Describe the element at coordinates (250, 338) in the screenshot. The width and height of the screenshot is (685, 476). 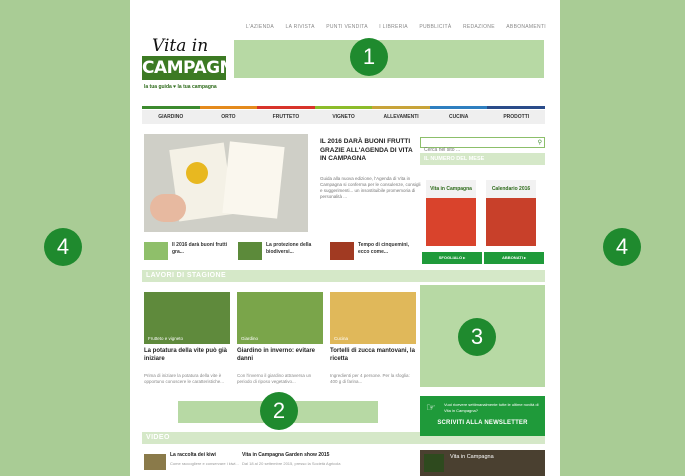
I see `season-card-category: Giardino` at that location.